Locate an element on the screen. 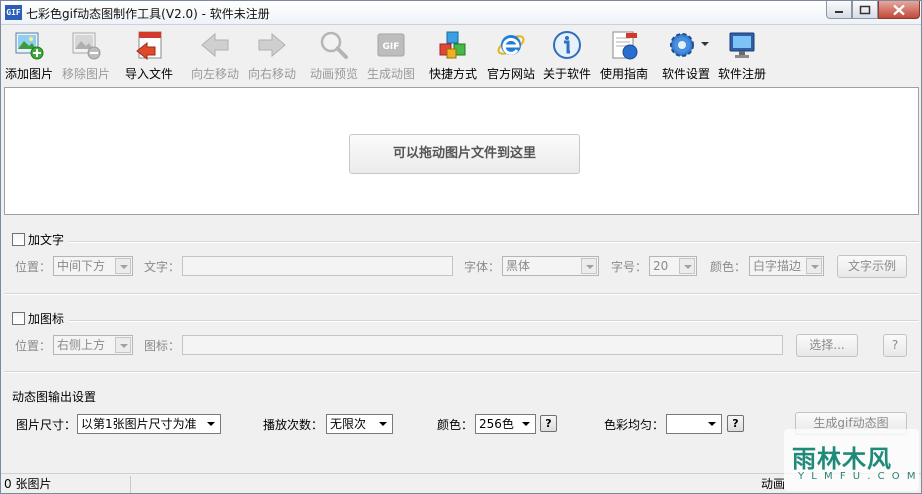 Image resolution: width=922 pixels, height=494 pixels. move-right-button: 向右移动 is located at coordinates (272, 55).